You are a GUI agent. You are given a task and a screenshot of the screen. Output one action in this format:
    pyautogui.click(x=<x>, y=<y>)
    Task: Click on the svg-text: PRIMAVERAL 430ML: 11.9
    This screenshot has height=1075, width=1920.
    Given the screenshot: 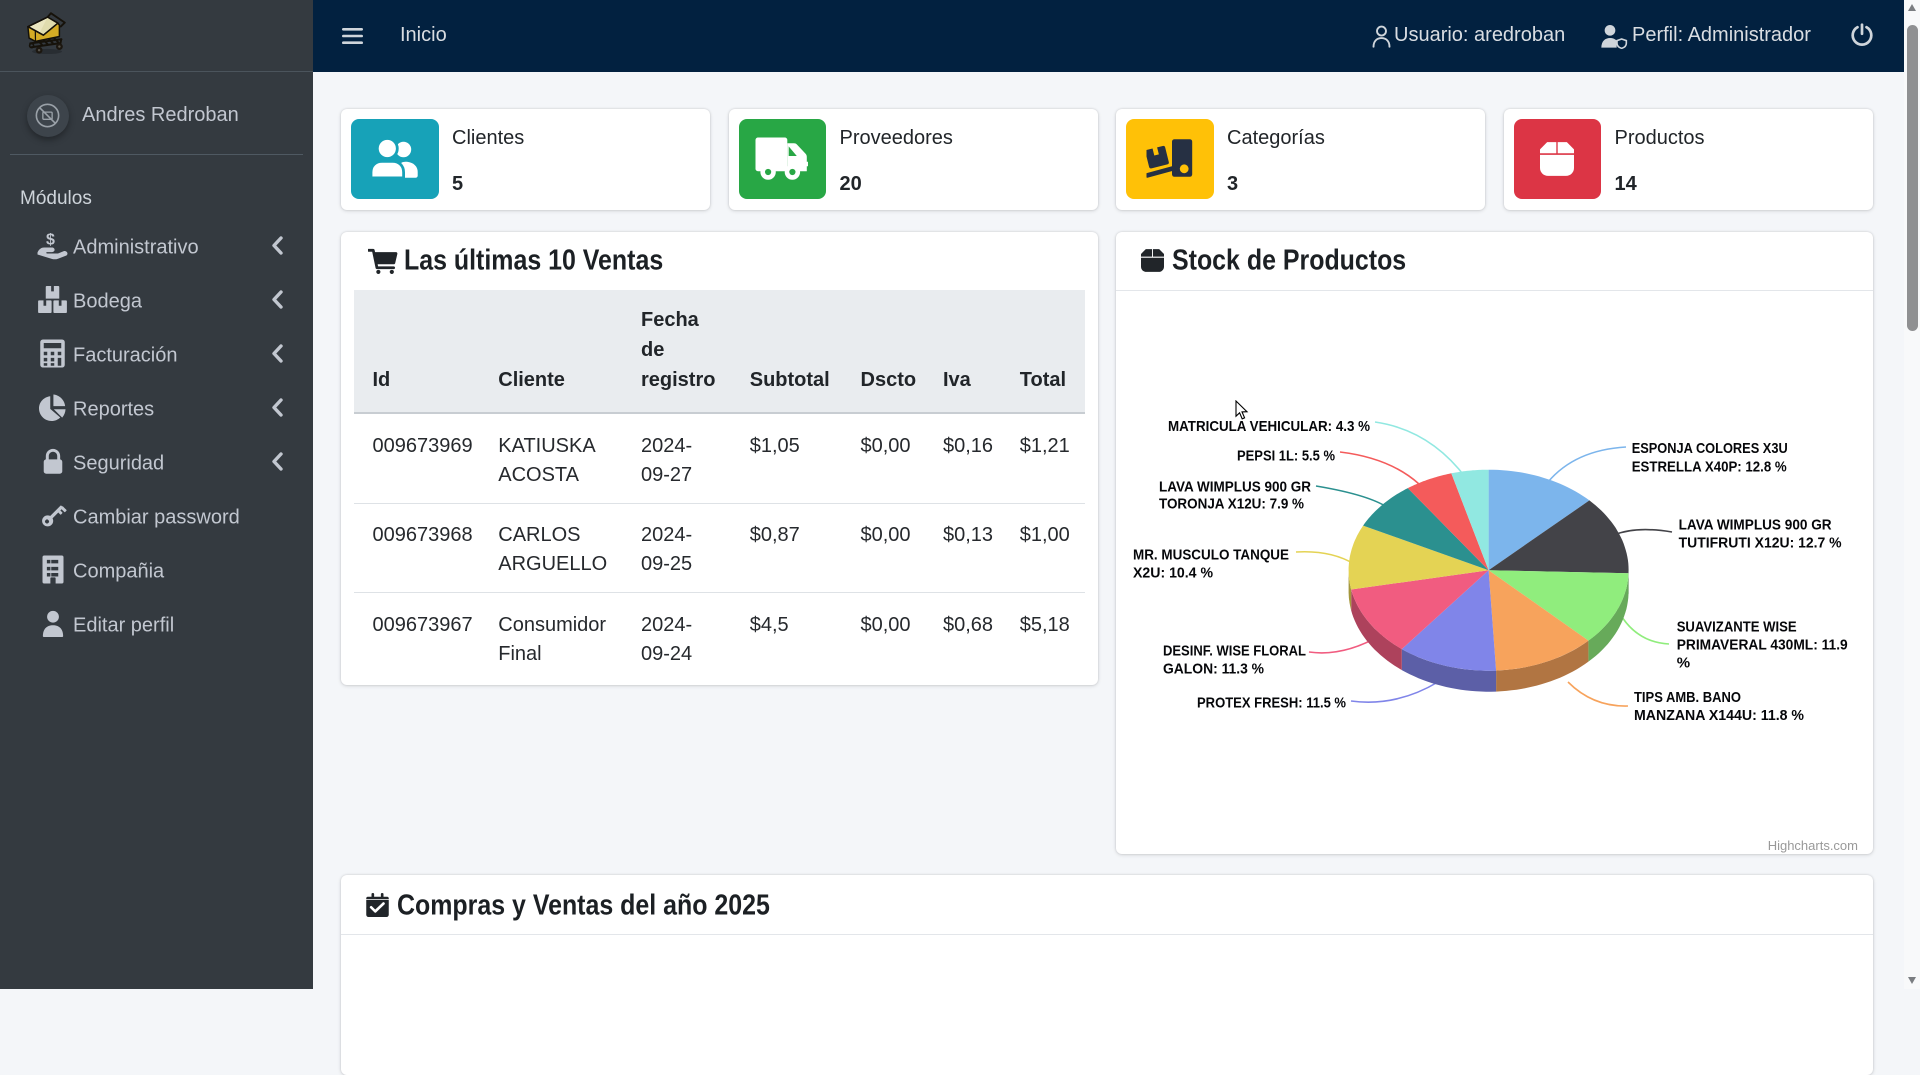 What is the action you would take?
    pyautogui.click(x=1762, y=644)
    